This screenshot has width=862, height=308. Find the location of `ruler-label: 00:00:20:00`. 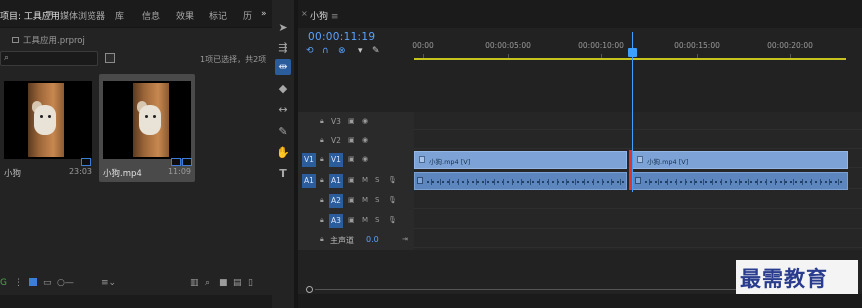

ruler-label: 00:00:20:00 is located at coordinates (790, 45).